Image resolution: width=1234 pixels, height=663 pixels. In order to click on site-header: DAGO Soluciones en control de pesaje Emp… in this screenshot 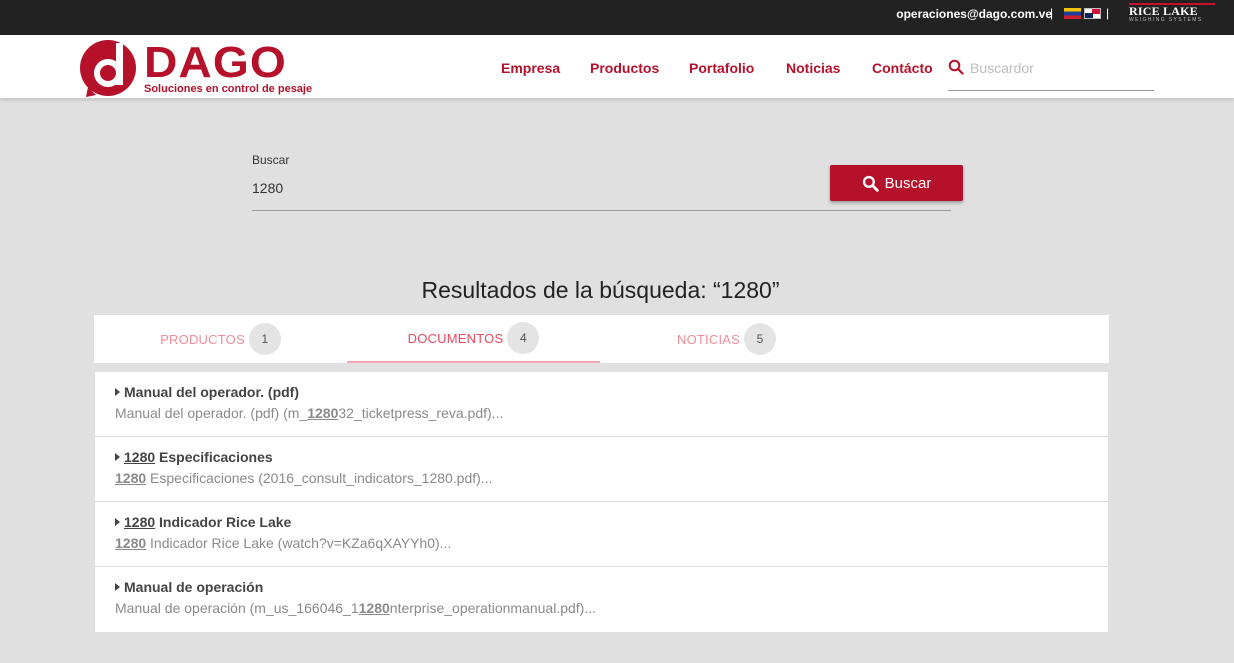, I will do `click(617, 67)`.